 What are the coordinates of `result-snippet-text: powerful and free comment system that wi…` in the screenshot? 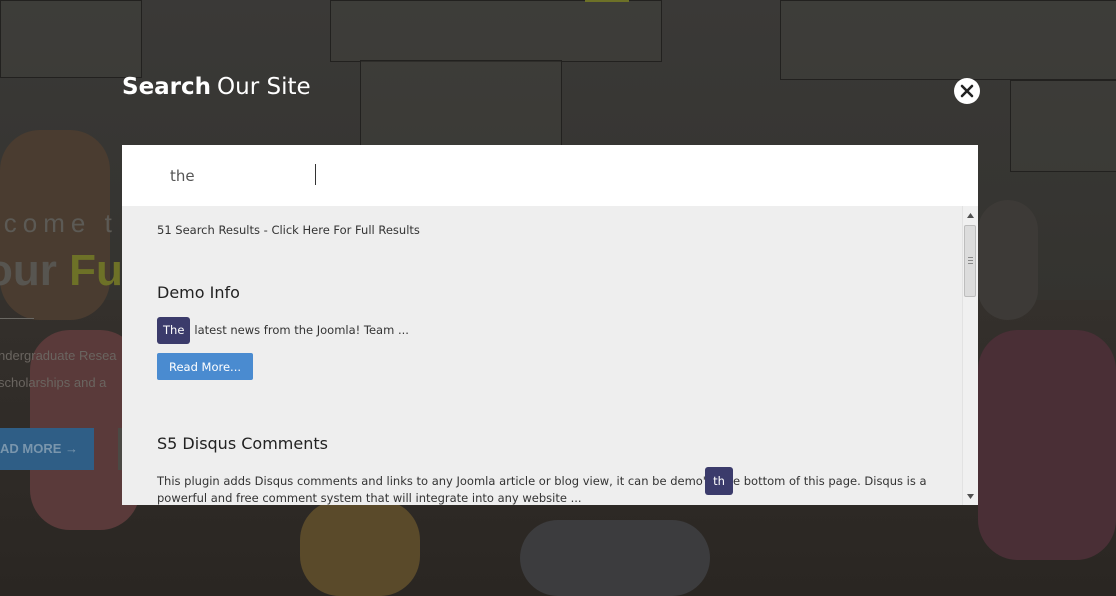 It's located at (369, 498).